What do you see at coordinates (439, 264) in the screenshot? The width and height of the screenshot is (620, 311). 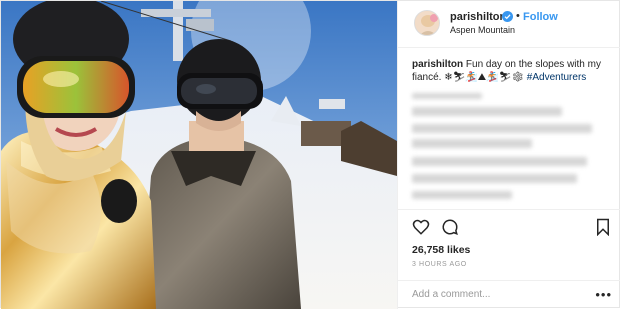 I see `post-timestamp: 3 HOURS AGO` at bounding box center [439, 264].